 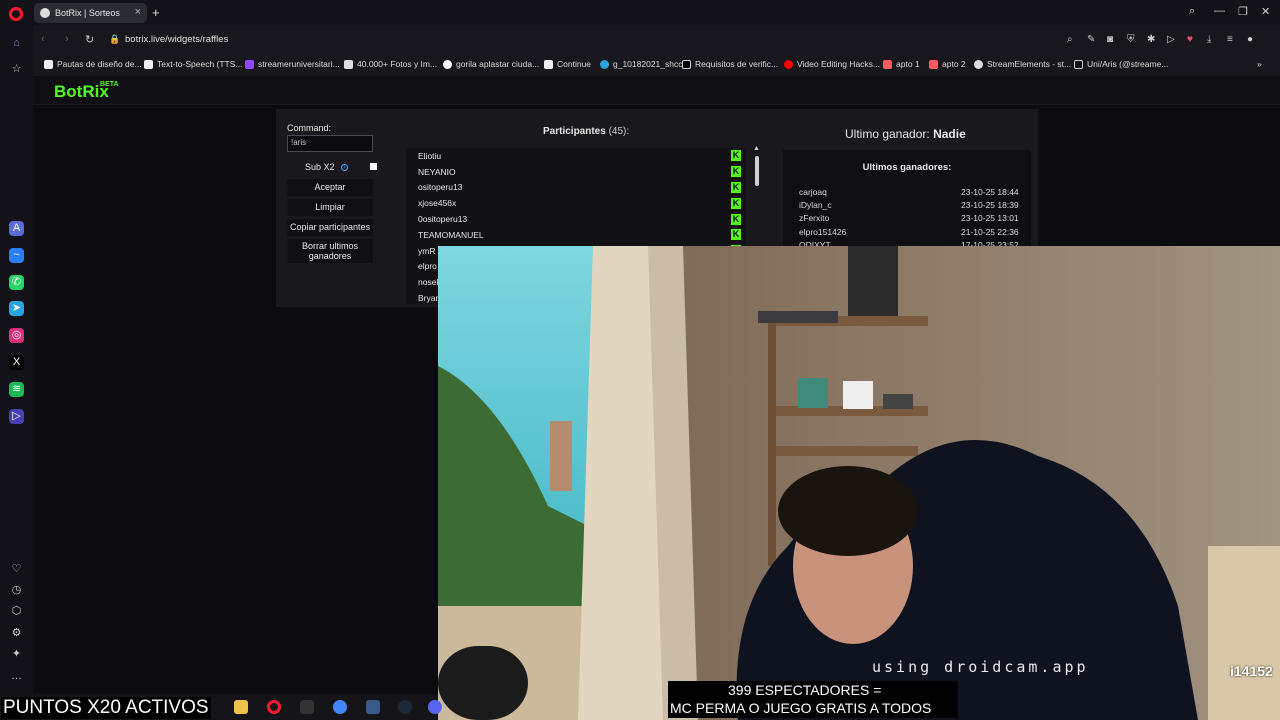 I want to click on telegram-icon: ➤, so click(x=16, y=308).